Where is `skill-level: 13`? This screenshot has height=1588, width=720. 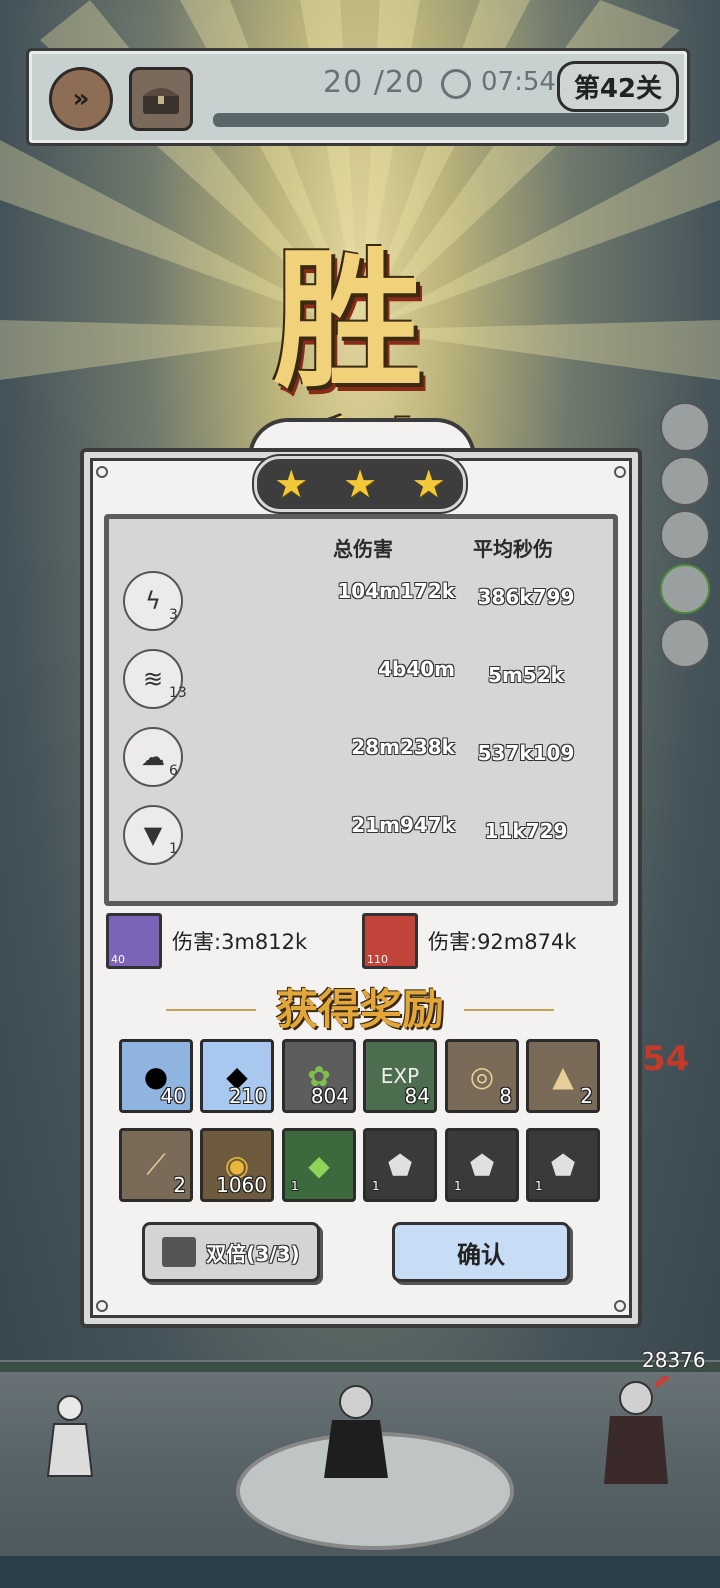 skill-level: 13 is located at coordinates (178, 693).